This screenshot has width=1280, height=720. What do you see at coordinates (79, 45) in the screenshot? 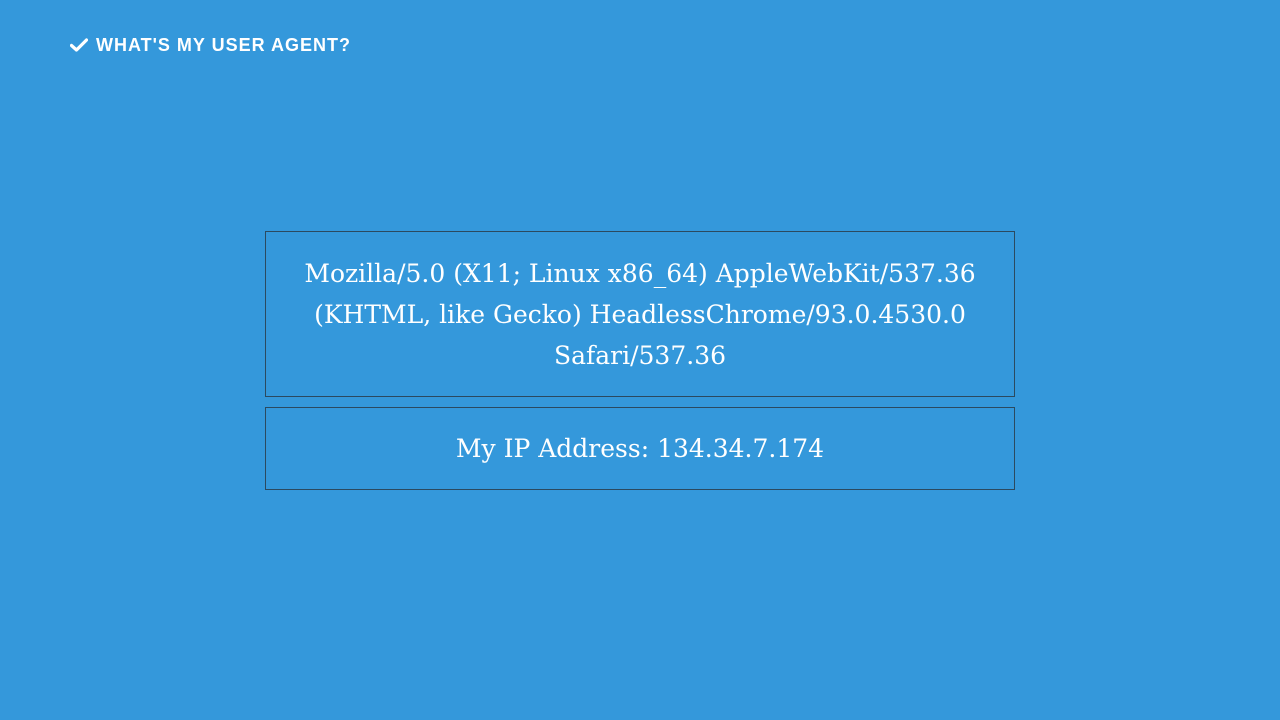
I see `check-icon` at bounding box center [79, 45].